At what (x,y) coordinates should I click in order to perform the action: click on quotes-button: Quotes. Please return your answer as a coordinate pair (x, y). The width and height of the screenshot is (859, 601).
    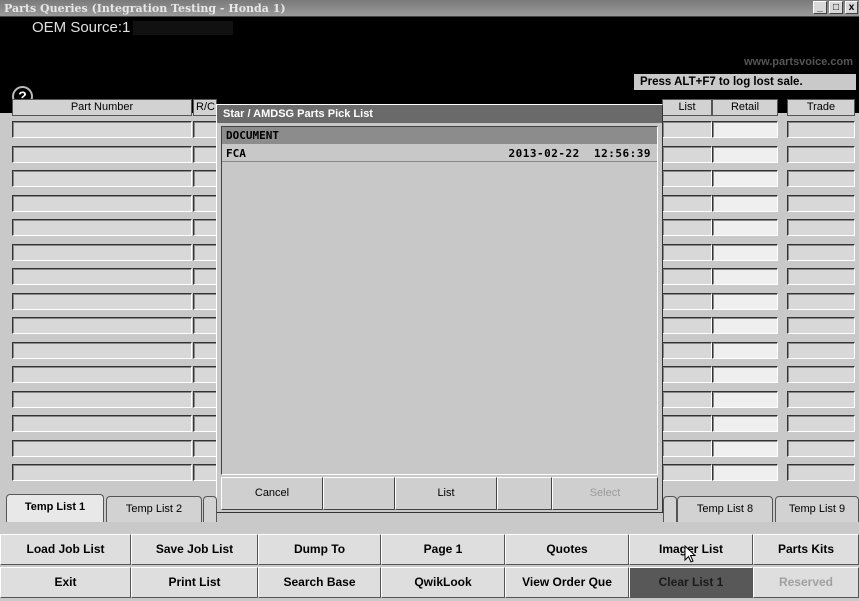
    Looking at the image, I should click on (567, 549).